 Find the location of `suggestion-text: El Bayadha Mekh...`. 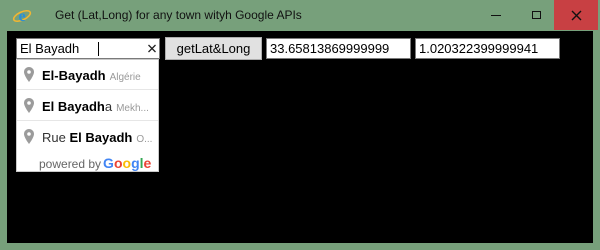

suggestion-text: El Bayadha Mekh... is located at coordinates (95, 106).